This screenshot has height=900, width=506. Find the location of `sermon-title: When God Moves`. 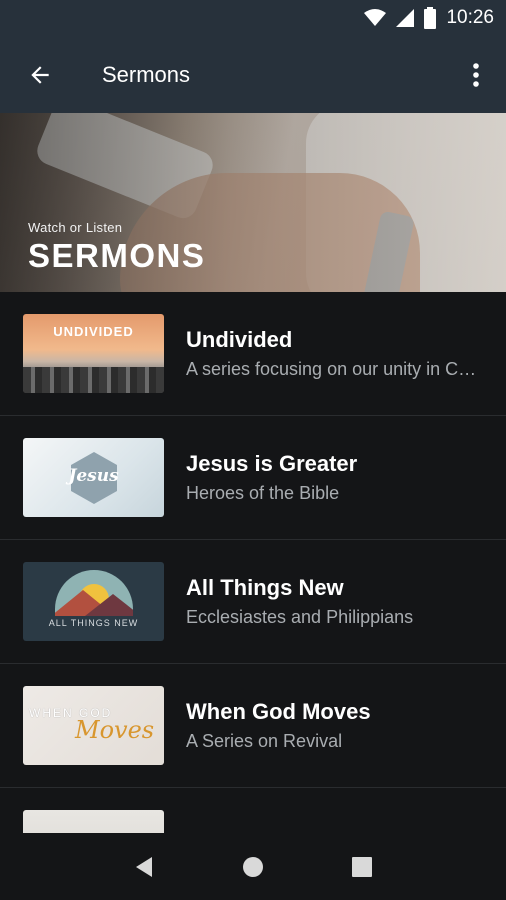

sermon-title: When God Moves is located at coordinates (278, 711).